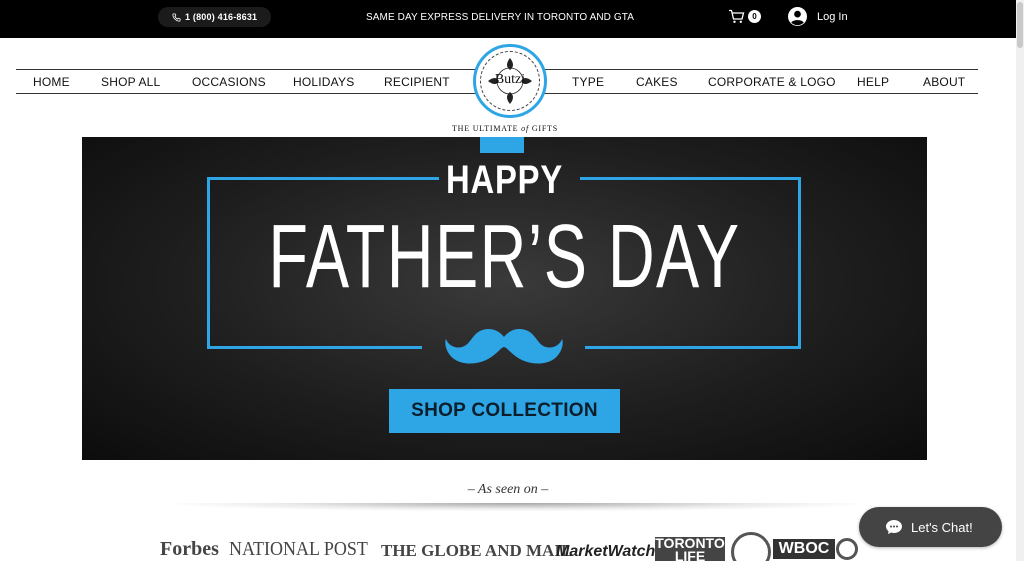 This screenshot has height=561, width=1024. What do you see at coordinates (505, 128) in the screenshot?
I see `brand-tagline: THE ULTIMATE of GIFTS` at bounding box center [505, 128].